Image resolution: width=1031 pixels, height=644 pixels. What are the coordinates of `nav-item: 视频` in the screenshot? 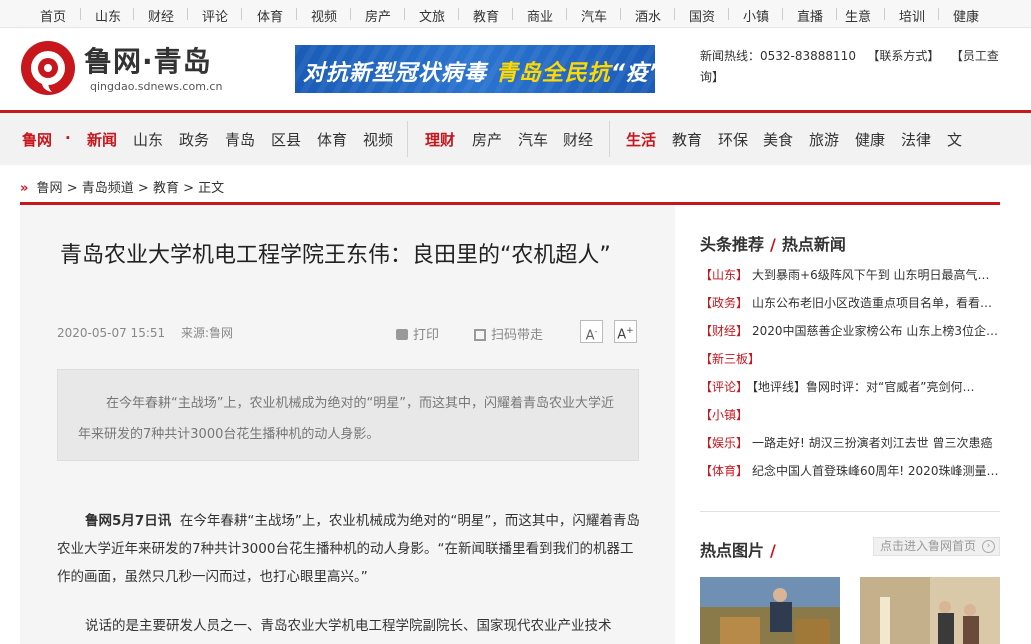 It's located at (378, 139).